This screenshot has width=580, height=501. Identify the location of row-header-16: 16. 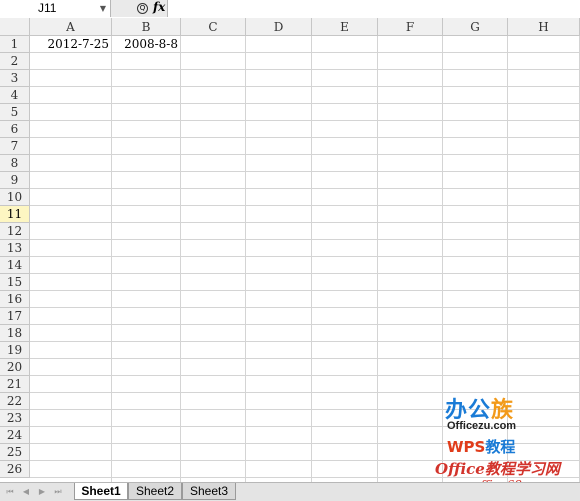
(15, 299).